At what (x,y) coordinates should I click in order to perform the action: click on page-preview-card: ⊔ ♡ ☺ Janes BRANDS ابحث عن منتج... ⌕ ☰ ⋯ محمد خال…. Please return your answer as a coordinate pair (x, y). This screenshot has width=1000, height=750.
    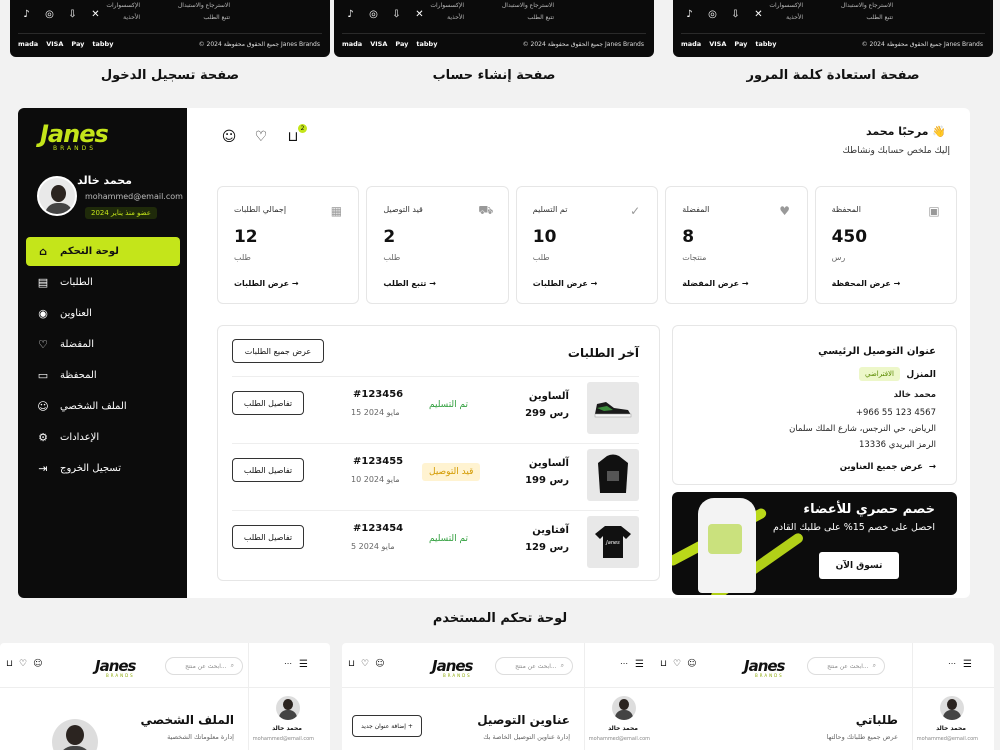
    Looking at the image, I should click on (824, 696).